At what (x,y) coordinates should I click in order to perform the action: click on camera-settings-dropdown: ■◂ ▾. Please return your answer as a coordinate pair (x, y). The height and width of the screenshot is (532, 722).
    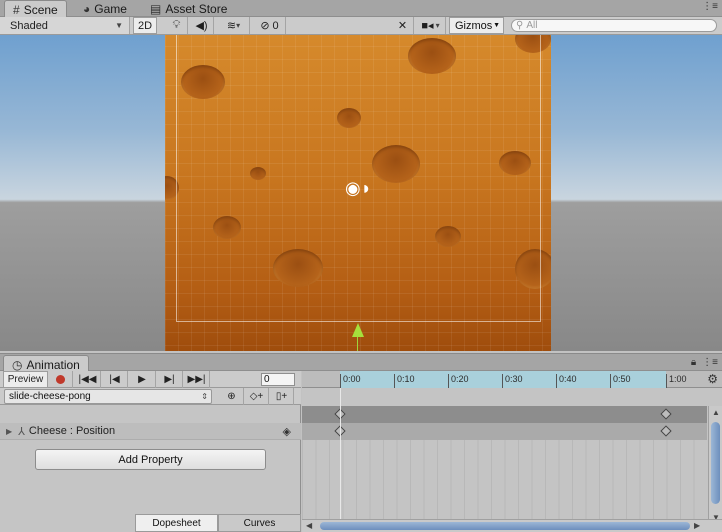
    Looking at the image, I should click on (431, 25).